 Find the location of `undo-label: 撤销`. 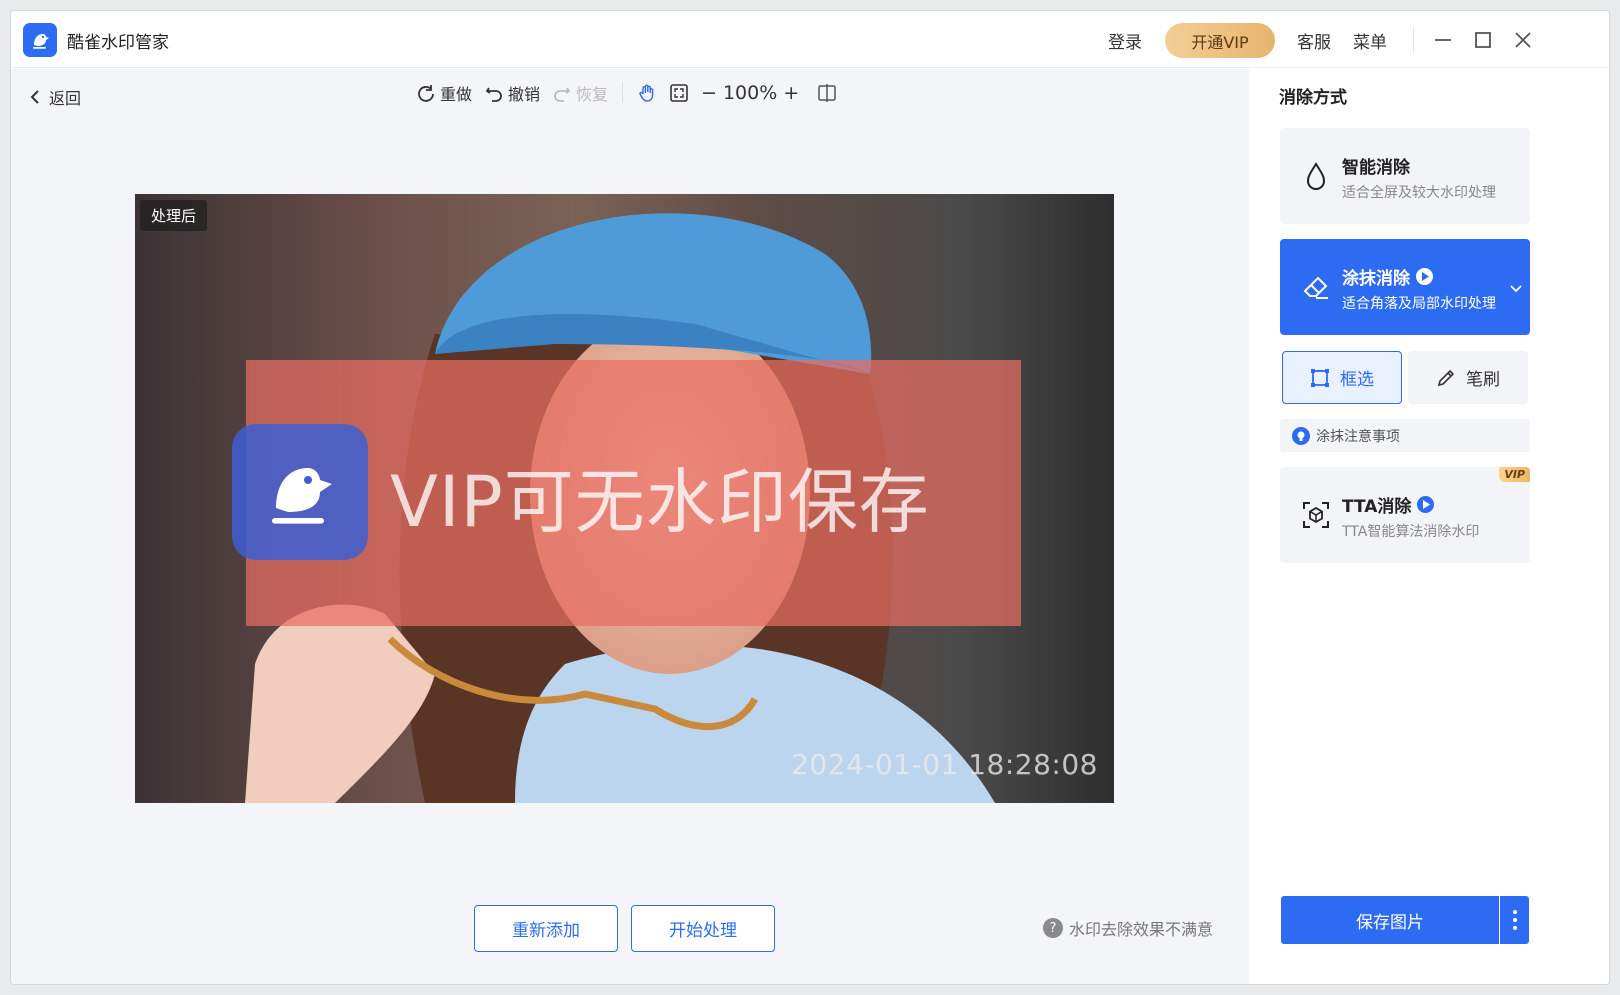

undo-label: 撤销 is located at coordinates (524, 94).